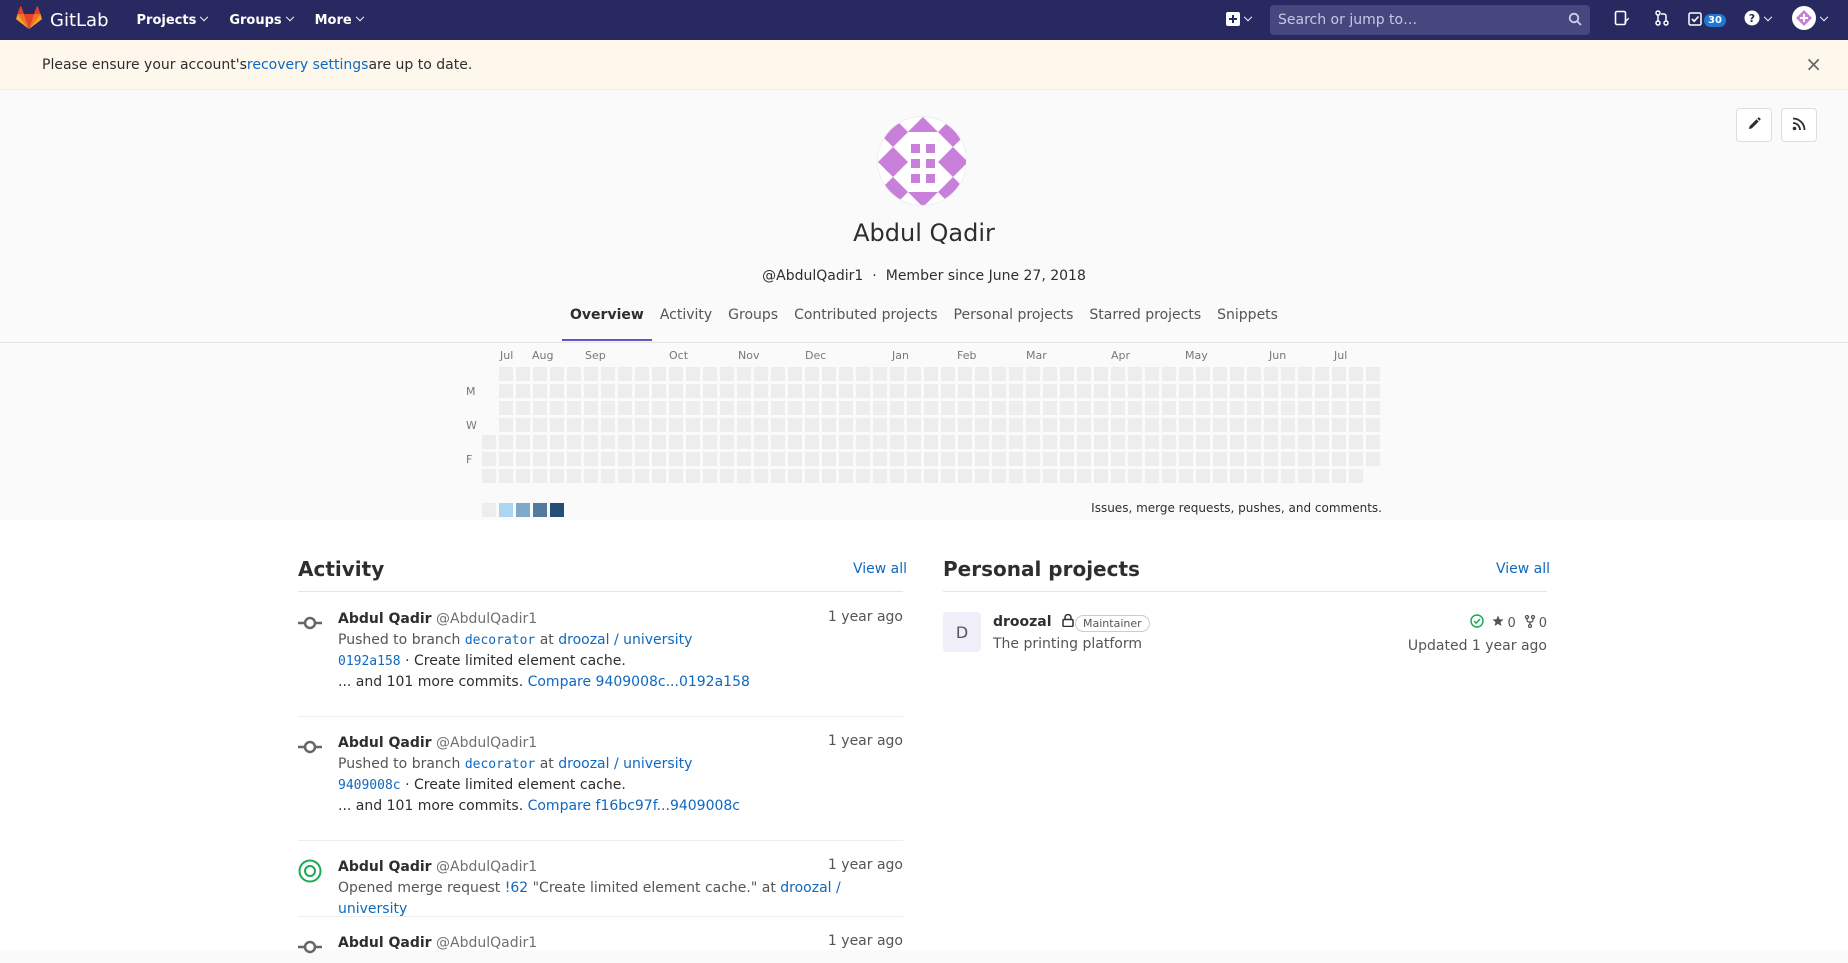 The width and height of the screenshot is (1848, 963). Describe the element at coordinates (1813, 64) in the screenshot. I see `close-icon: ×` at that location.